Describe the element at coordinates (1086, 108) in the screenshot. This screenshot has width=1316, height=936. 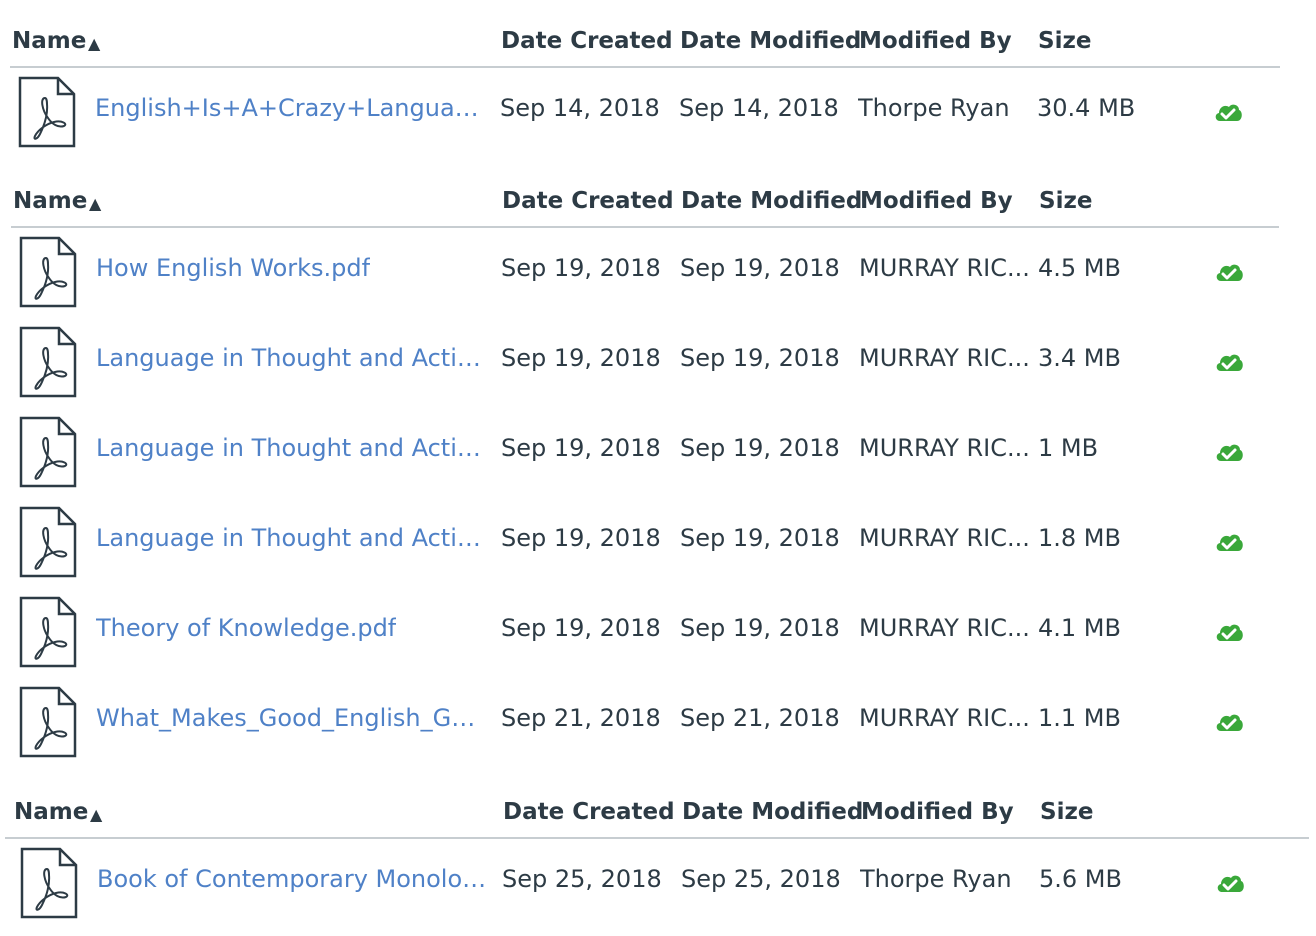
I see `file-size: 30.4 MB` at that location.